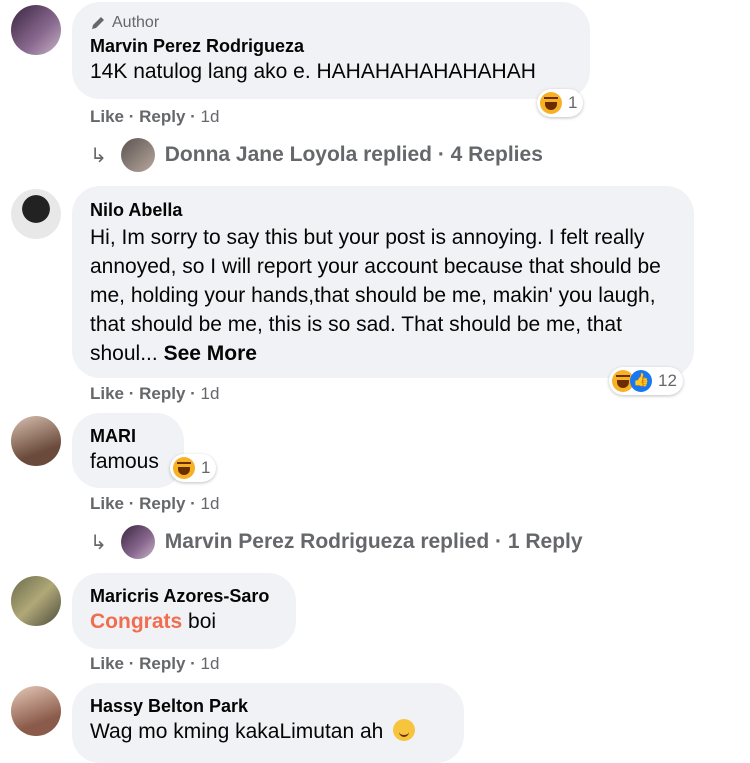 Image resolution: width=750 pixels, height=763 pixels. Describe the element at coordinates (641, 381) in the screenshot. I see `like-reaction-icon` at that location.